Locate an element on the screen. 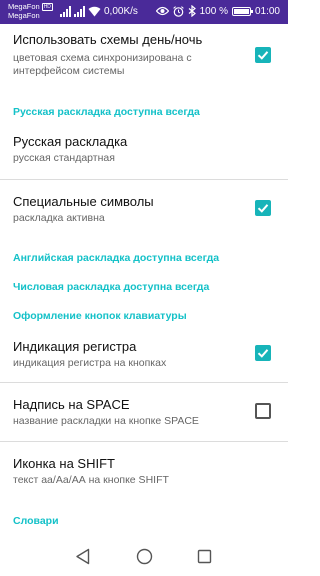 The image size is (320, 576). day-night-checkbox is located at coordinates (263, 55).